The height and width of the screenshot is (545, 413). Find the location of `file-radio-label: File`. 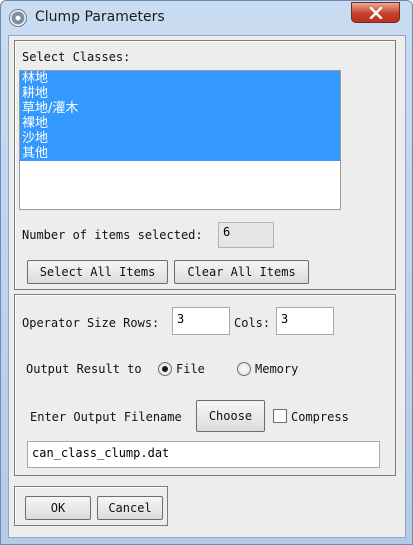

file-radio-label: File is located at coordinates (190, 369).